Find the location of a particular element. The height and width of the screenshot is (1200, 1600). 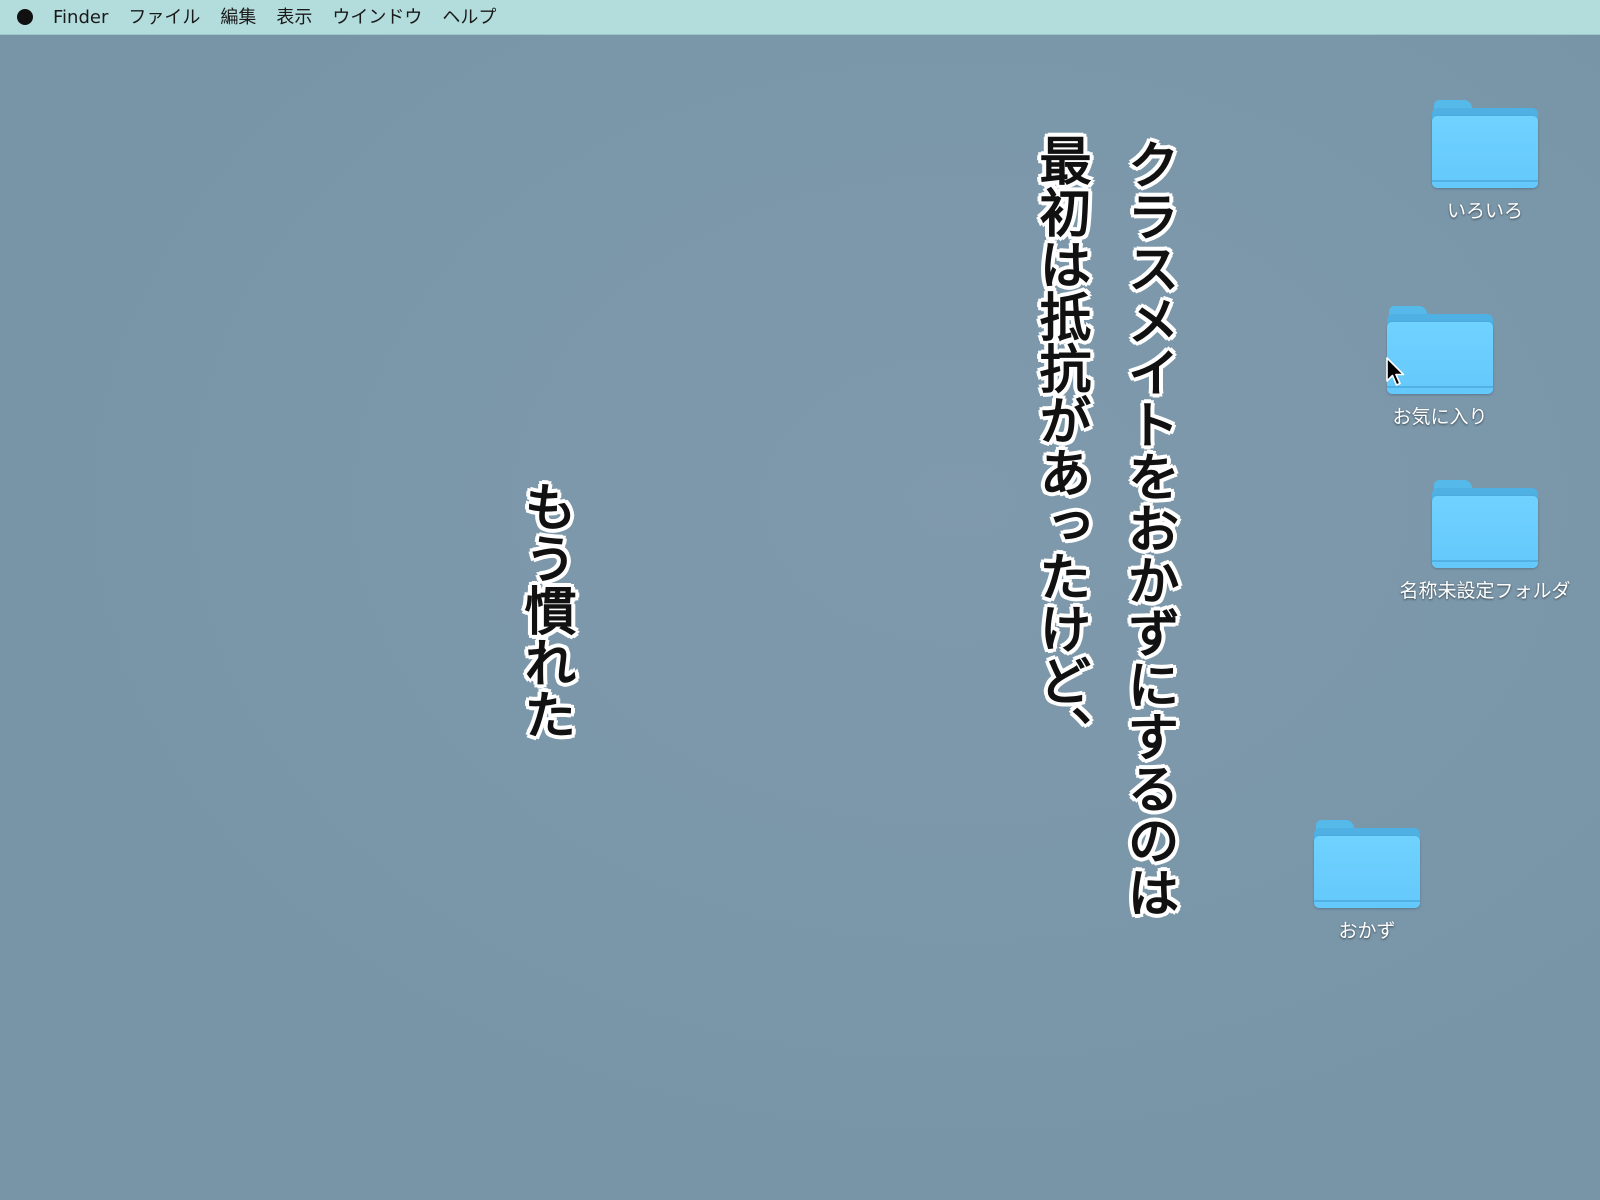

menu-view: 表示 is located at coordinates (294, 17).